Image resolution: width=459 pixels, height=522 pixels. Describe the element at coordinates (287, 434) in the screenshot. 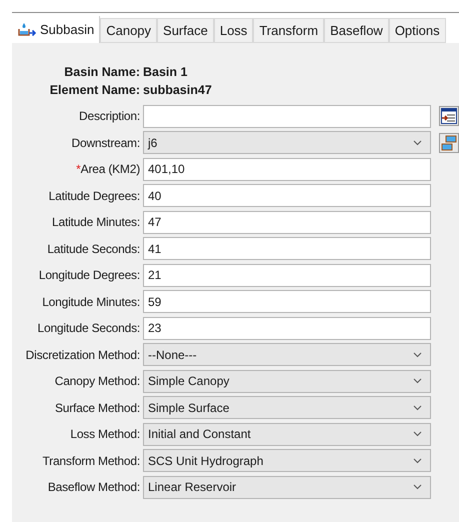

I see `dropdown-field: Initial and Constant` at that location.